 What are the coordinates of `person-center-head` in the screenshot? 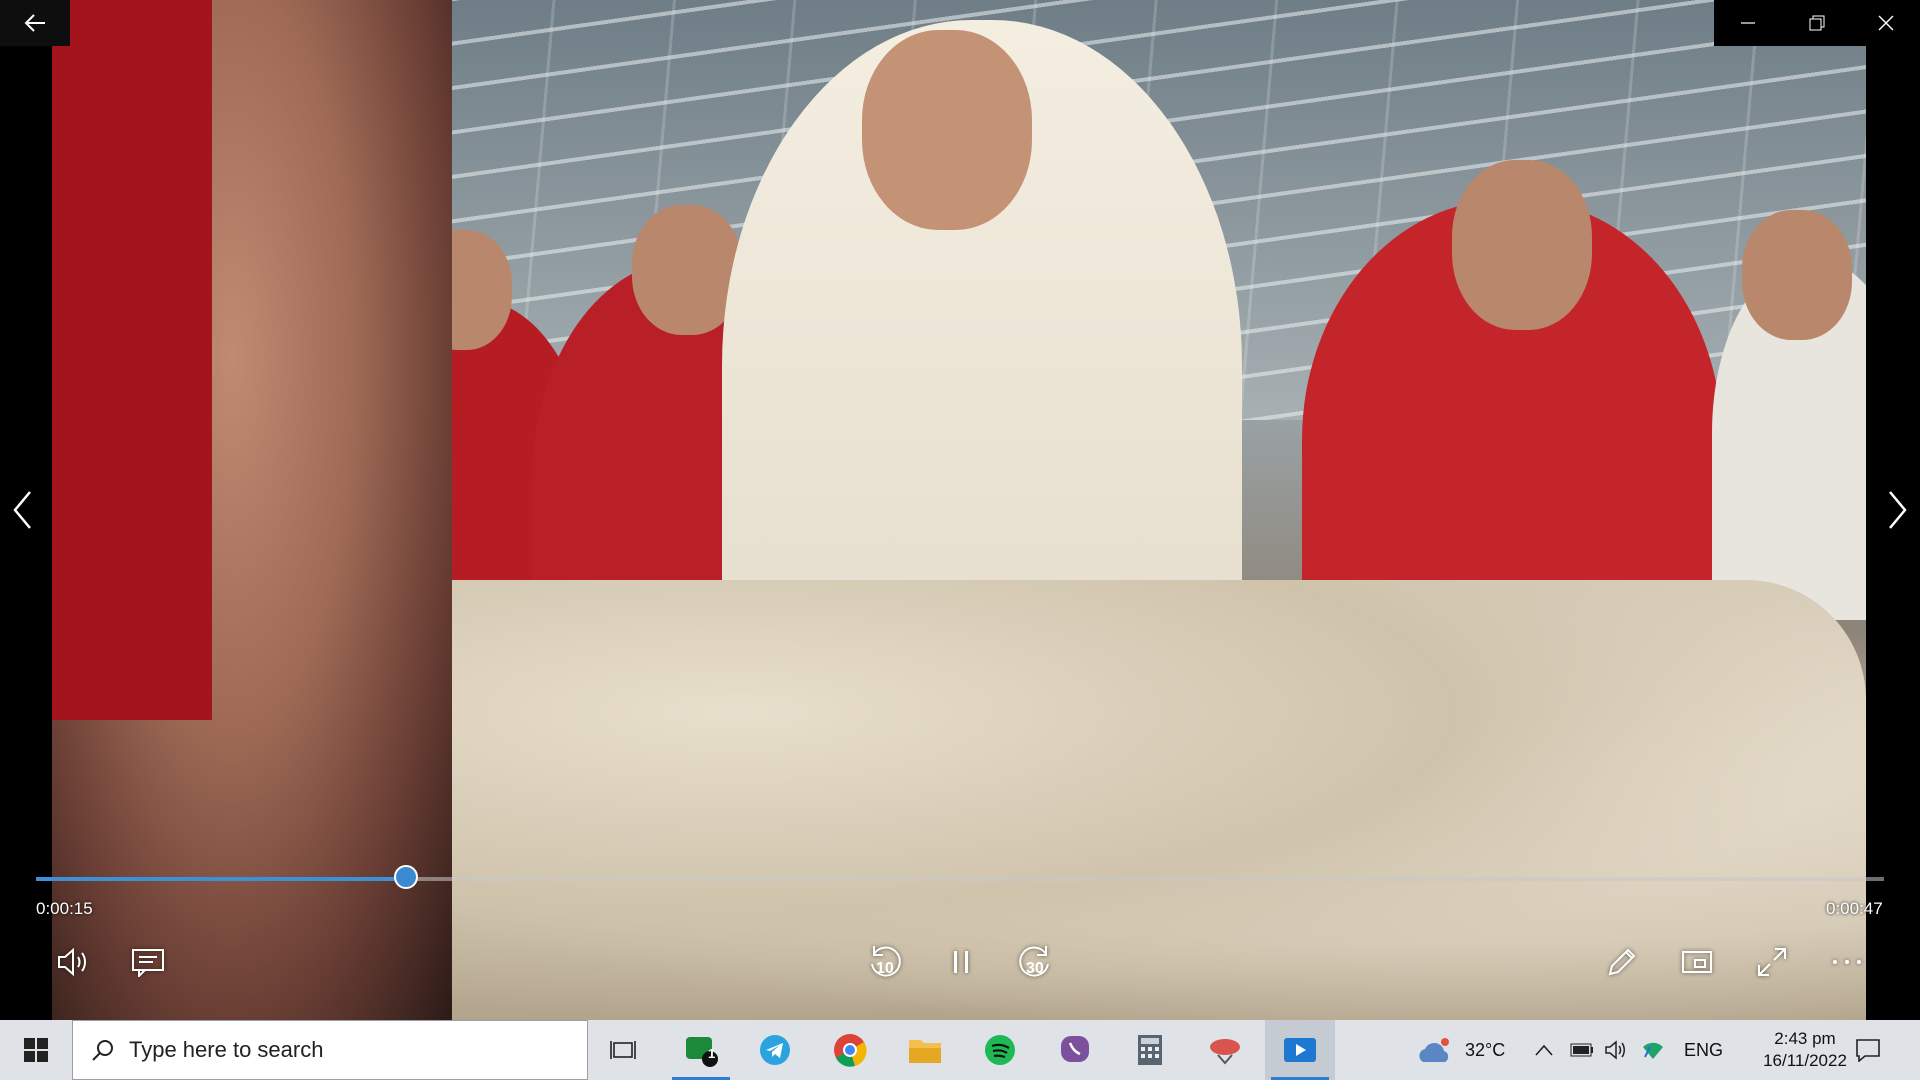 It's located at (947, 130).